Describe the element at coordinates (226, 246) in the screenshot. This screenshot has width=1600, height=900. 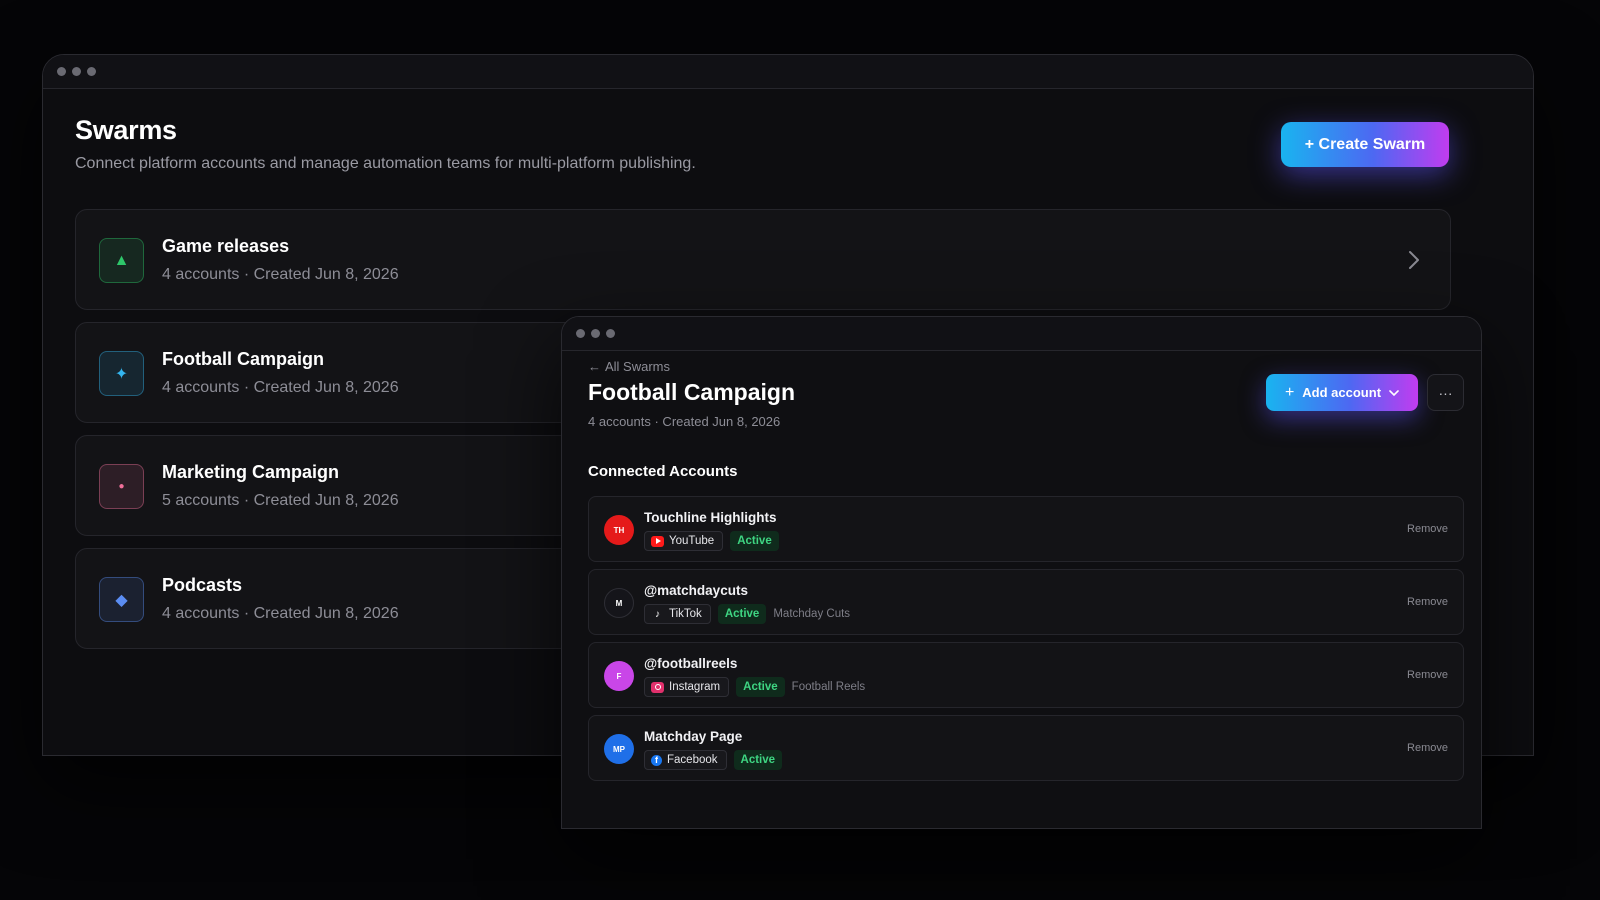
I see `swarm-name: Game releases` at that location.